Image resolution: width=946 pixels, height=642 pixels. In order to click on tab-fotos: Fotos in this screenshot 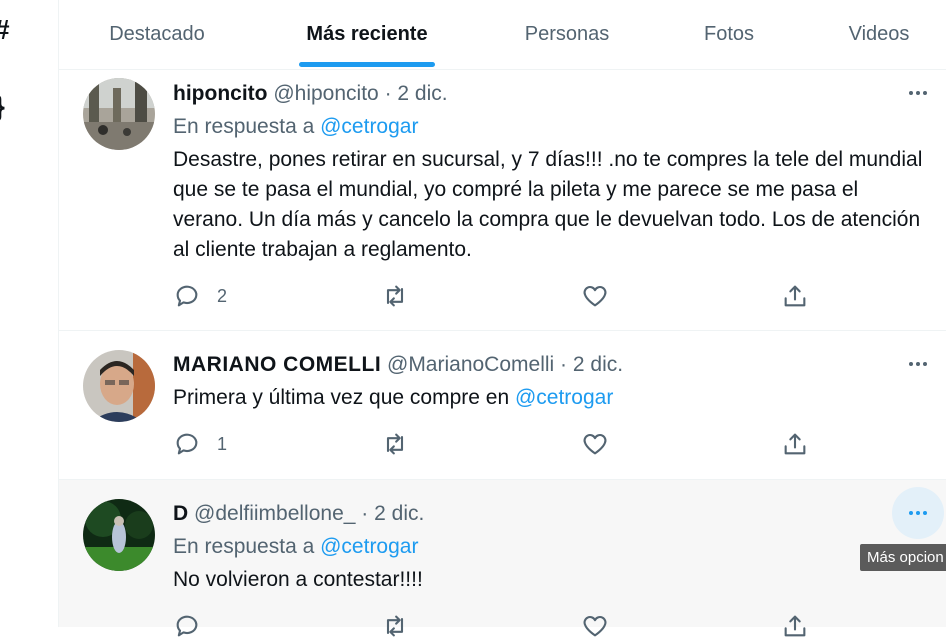, I will do `click(729, 34)`.